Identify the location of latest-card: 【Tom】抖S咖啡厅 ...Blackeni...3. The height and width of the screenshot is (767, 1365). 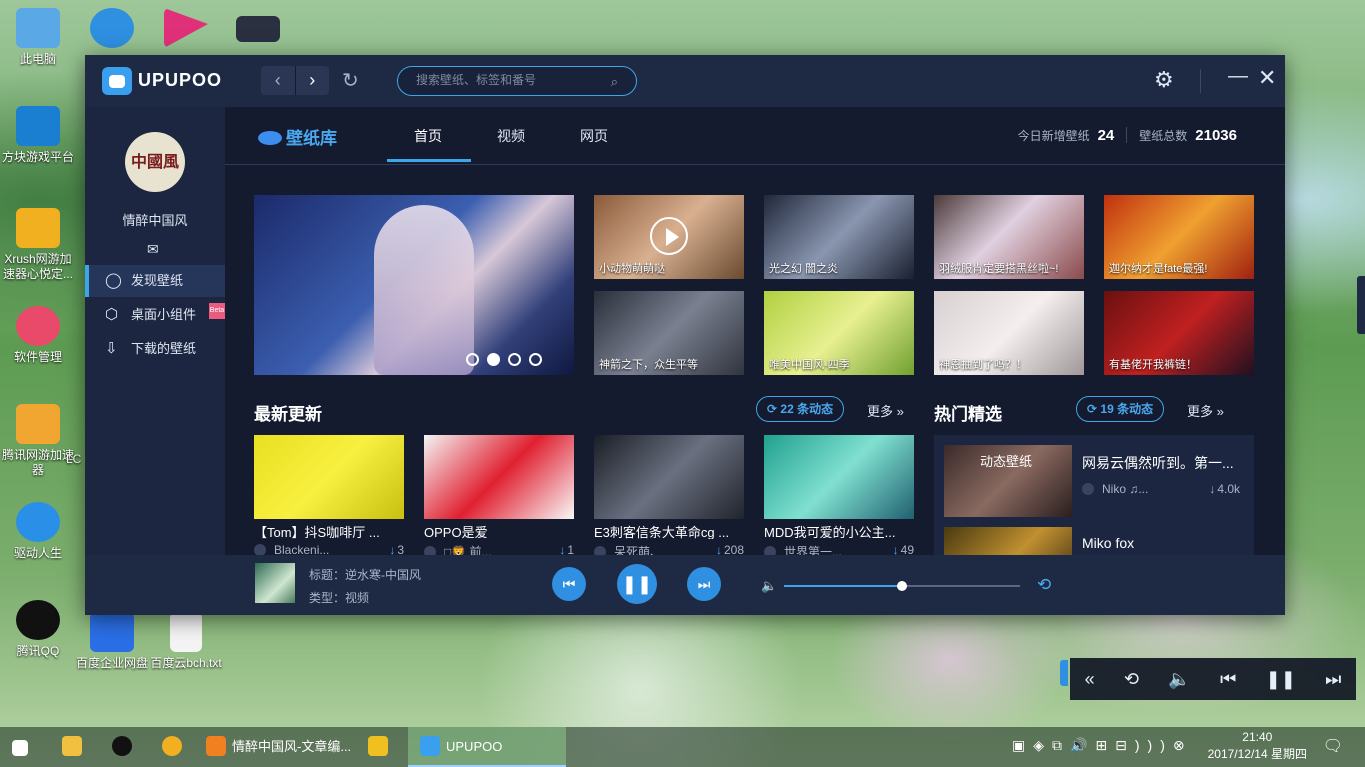
(329, 496).